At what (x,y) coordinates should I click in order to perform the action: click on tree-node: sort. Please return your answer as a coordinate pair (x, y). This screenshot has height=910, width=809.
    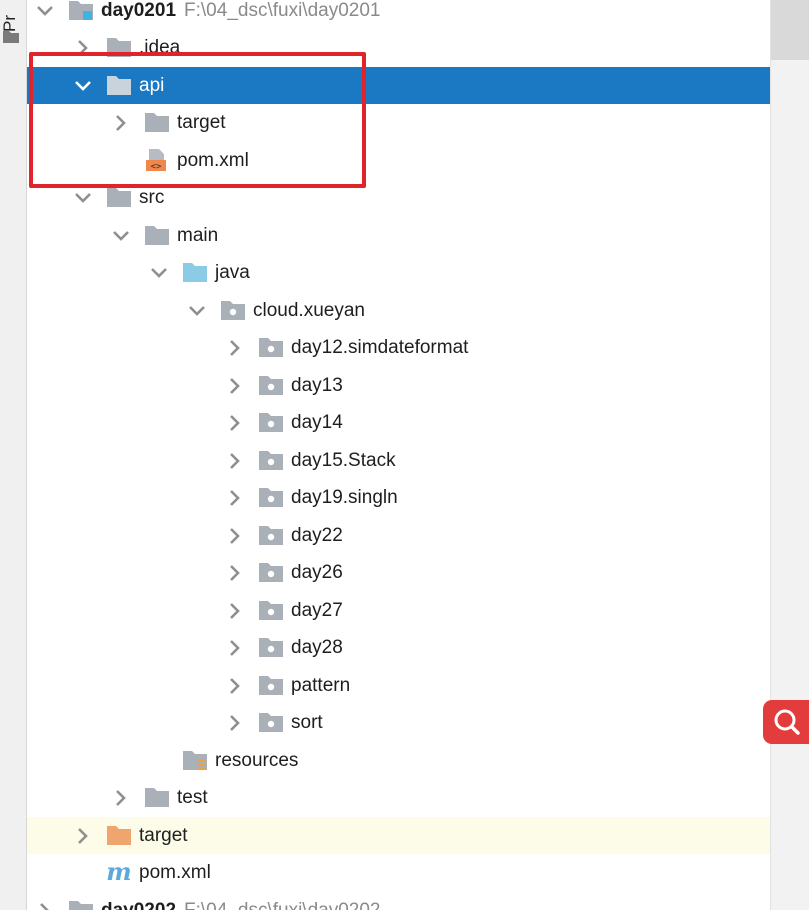
    Looking at the image, I should click on (398, 722).